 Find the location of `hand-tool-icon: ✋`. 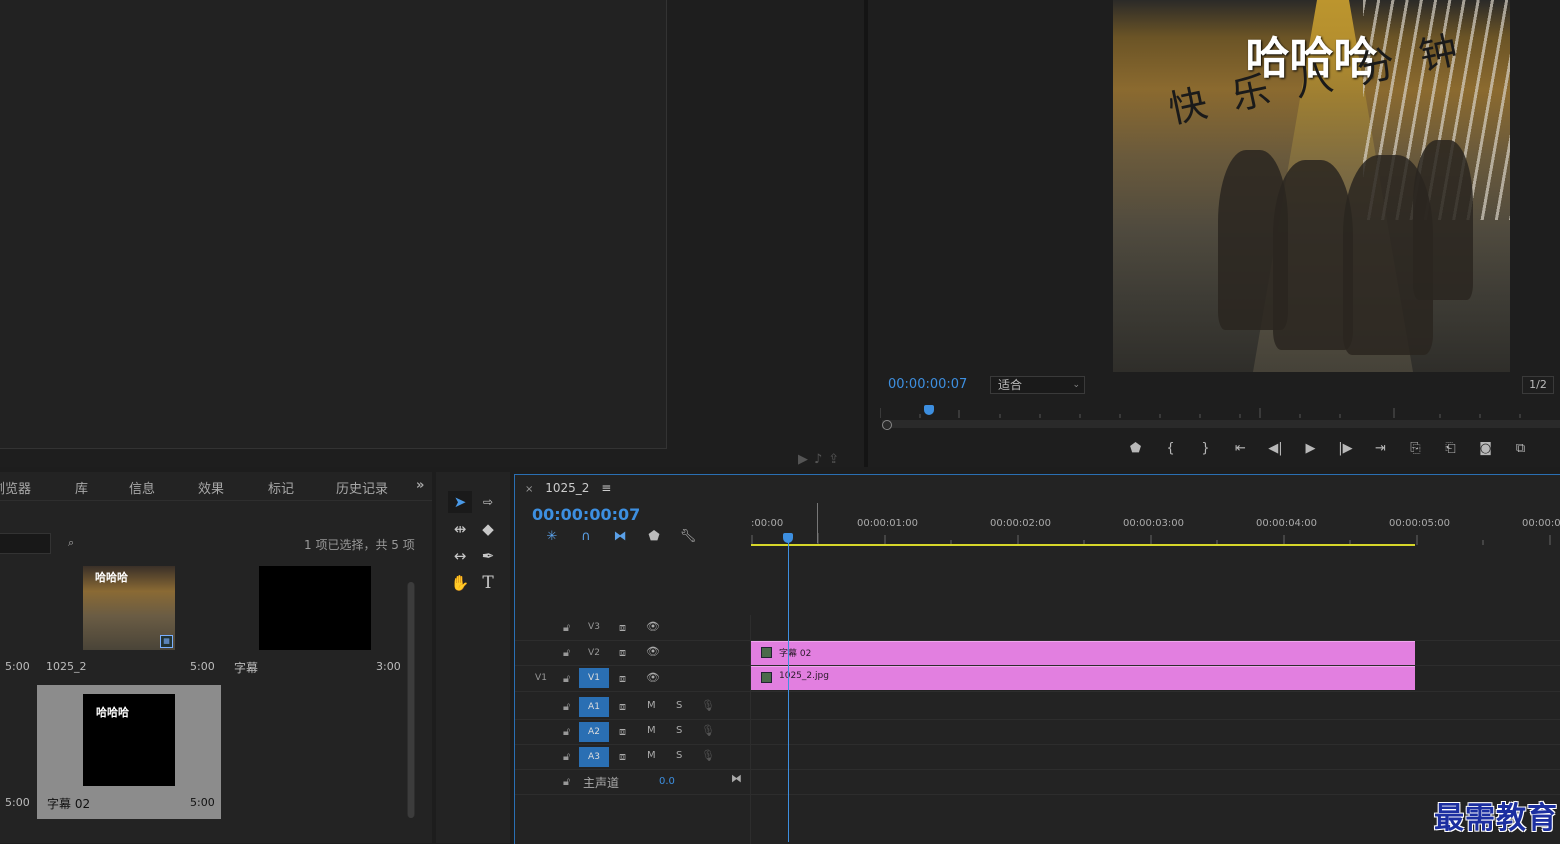

hand-tool-icon: ✋ is located at coordinates (460, 583).